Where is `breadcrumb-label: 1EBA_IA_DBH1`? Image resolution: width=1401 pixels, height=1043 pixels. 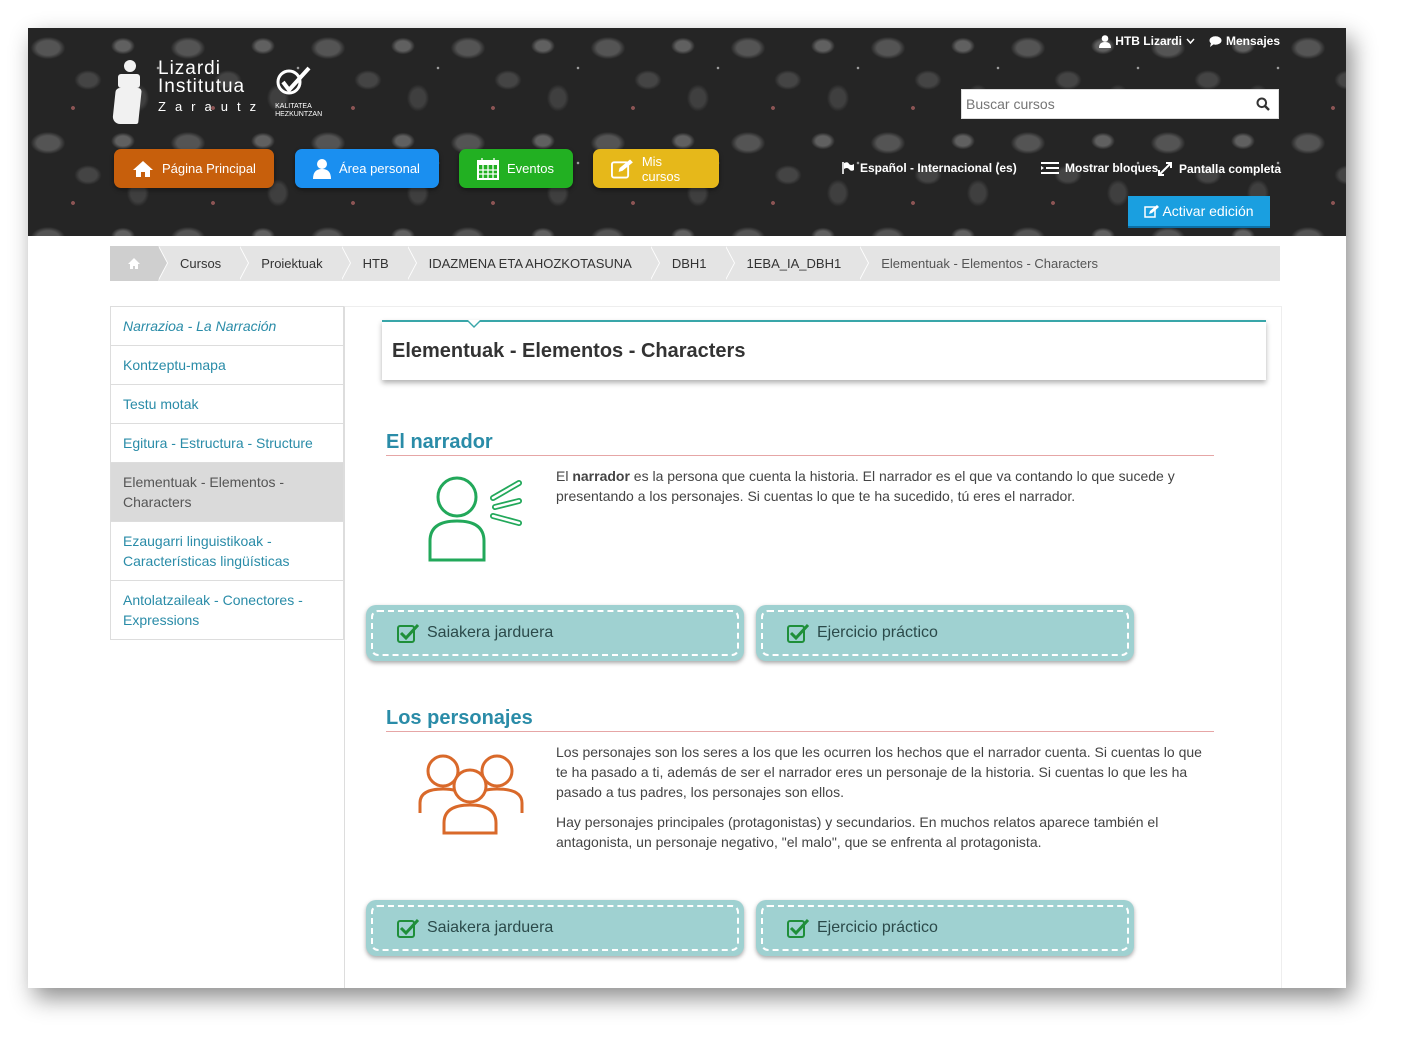
breadcrumb-label: 1EBA_IA_DBH1 is located at coordinates (794, 263).